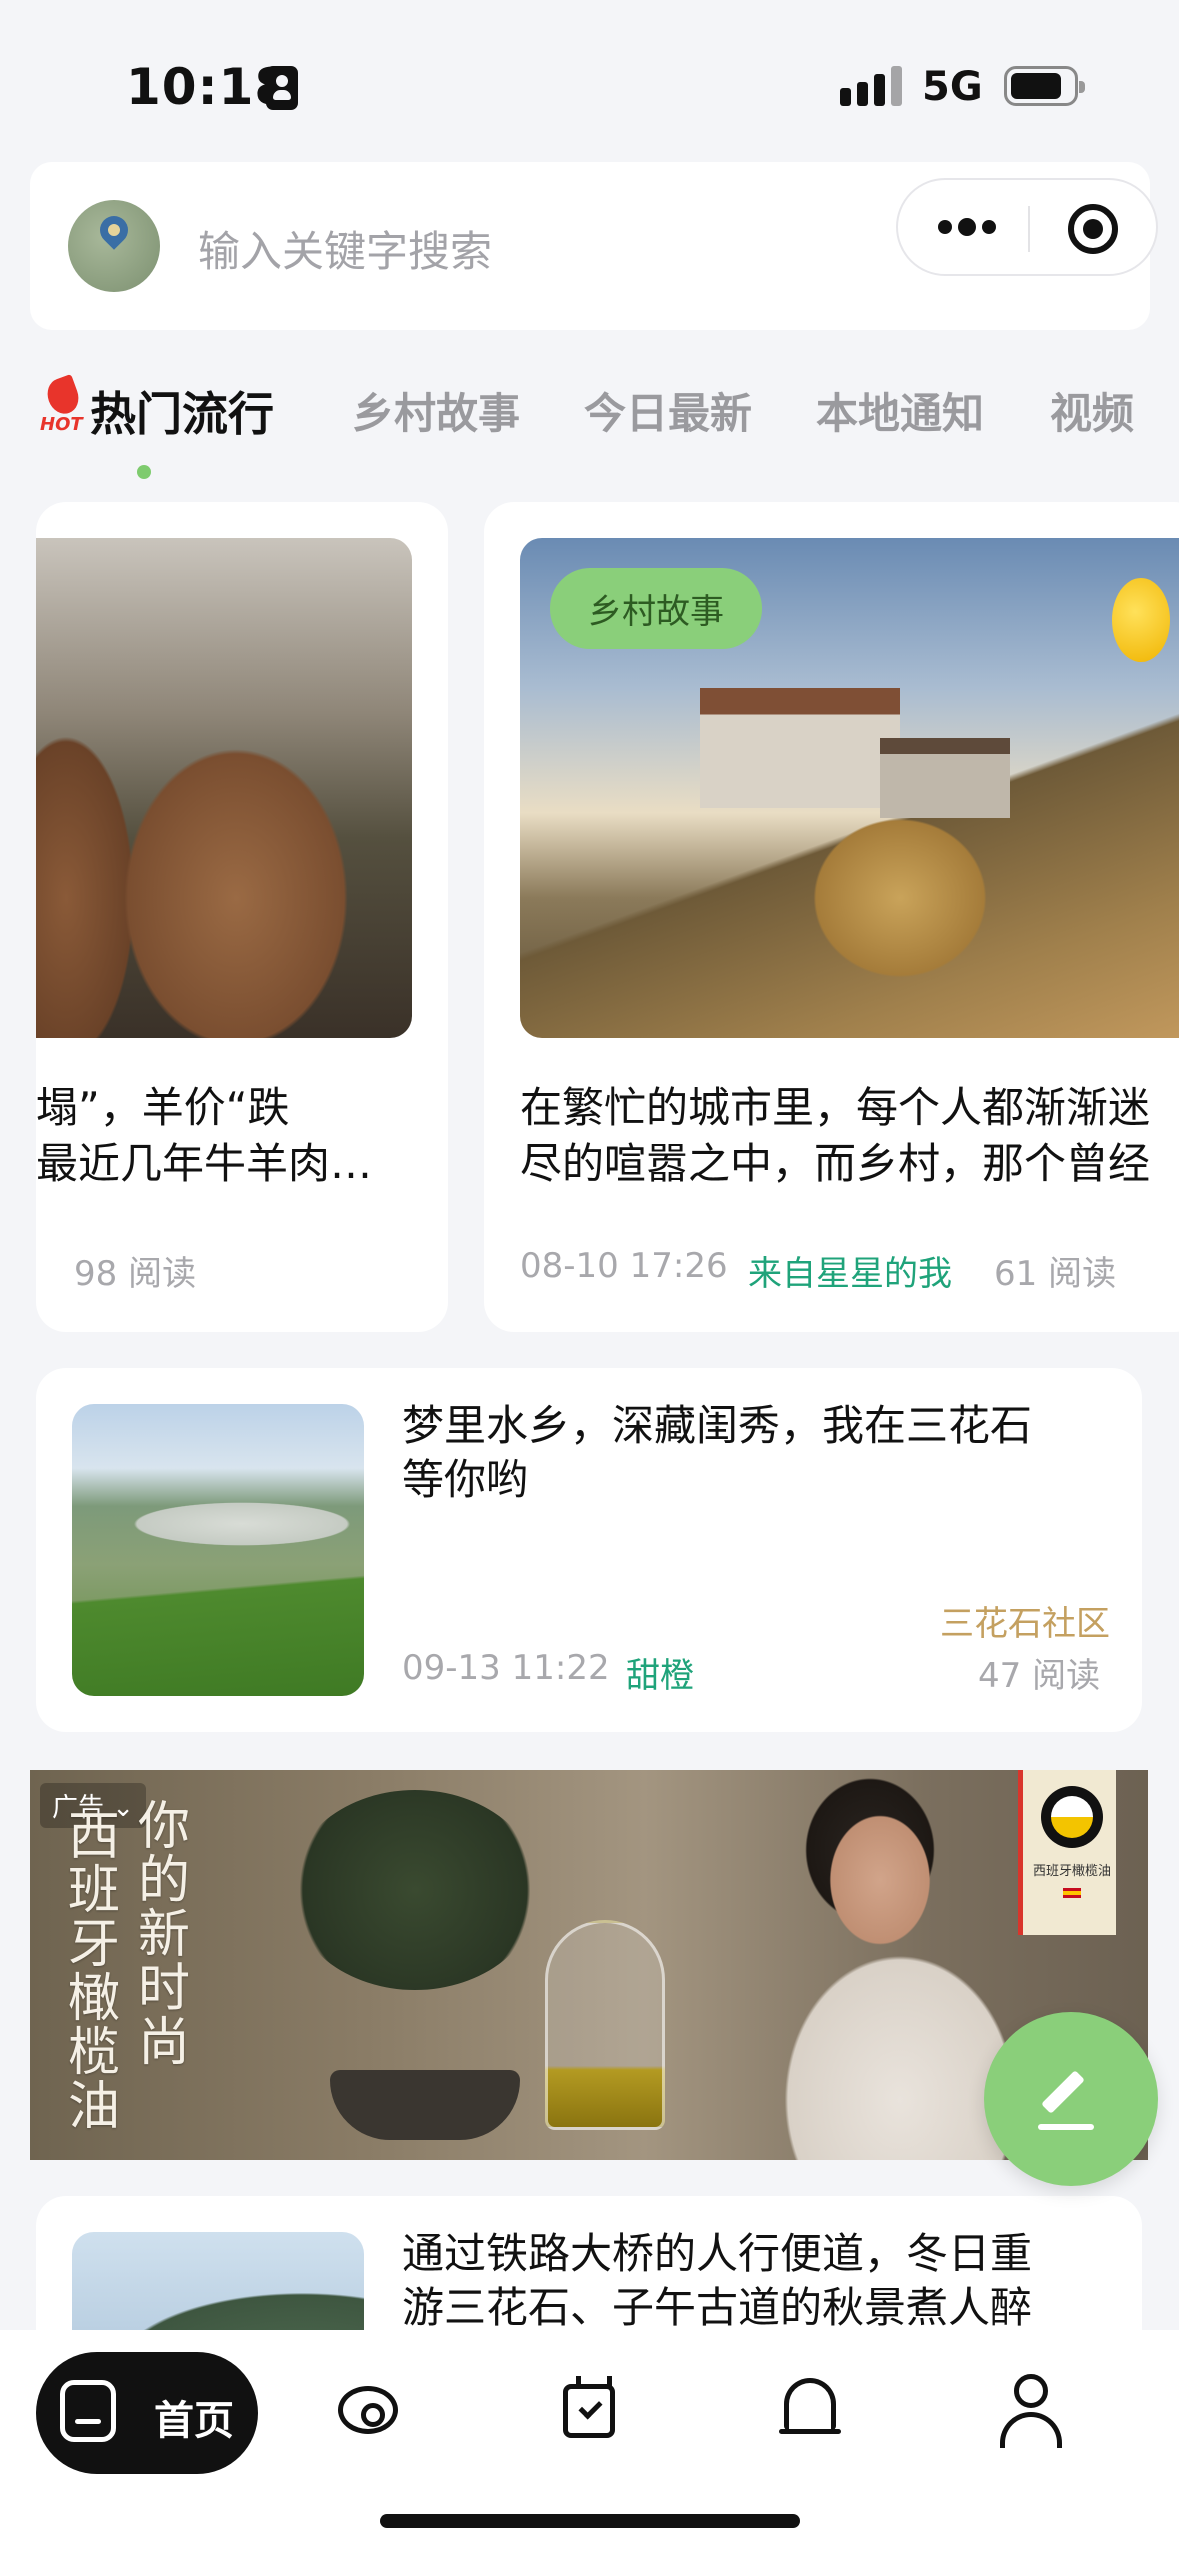 This screenshot has height=2556, width=1179. Describe the element at coordinates (1092, 410) in the screenshot. I see `tab-video: 视频` at that location.